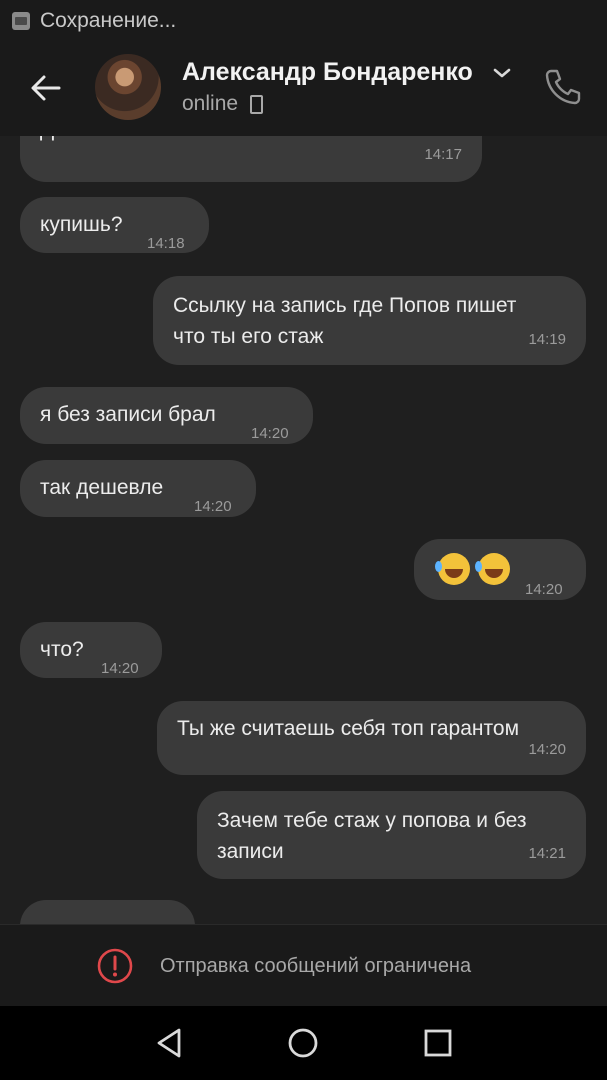  I want to click on message-bubble: я без записи брал 14:20, so click(166, 415).